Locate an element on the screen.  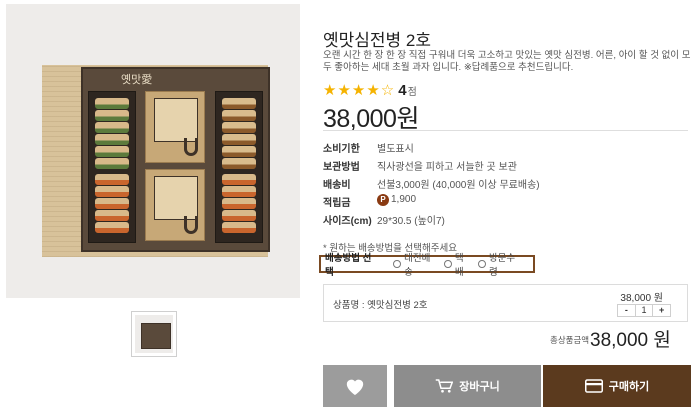
spec-divider is located at coordinates (505, 130).